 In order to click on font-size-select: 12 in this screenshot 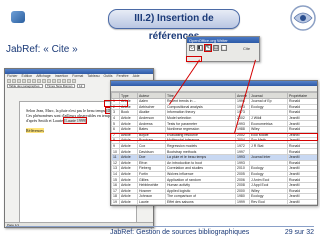, I will do `click(81, 86)`.